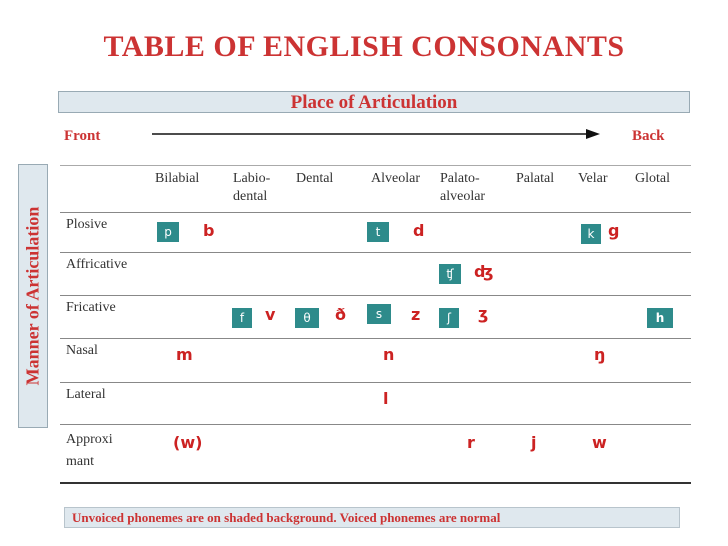  What do you see at coordinates (660, 274) in the screenshot?
I see `cell-affricative-glotal` at bounding box center [660, 274].